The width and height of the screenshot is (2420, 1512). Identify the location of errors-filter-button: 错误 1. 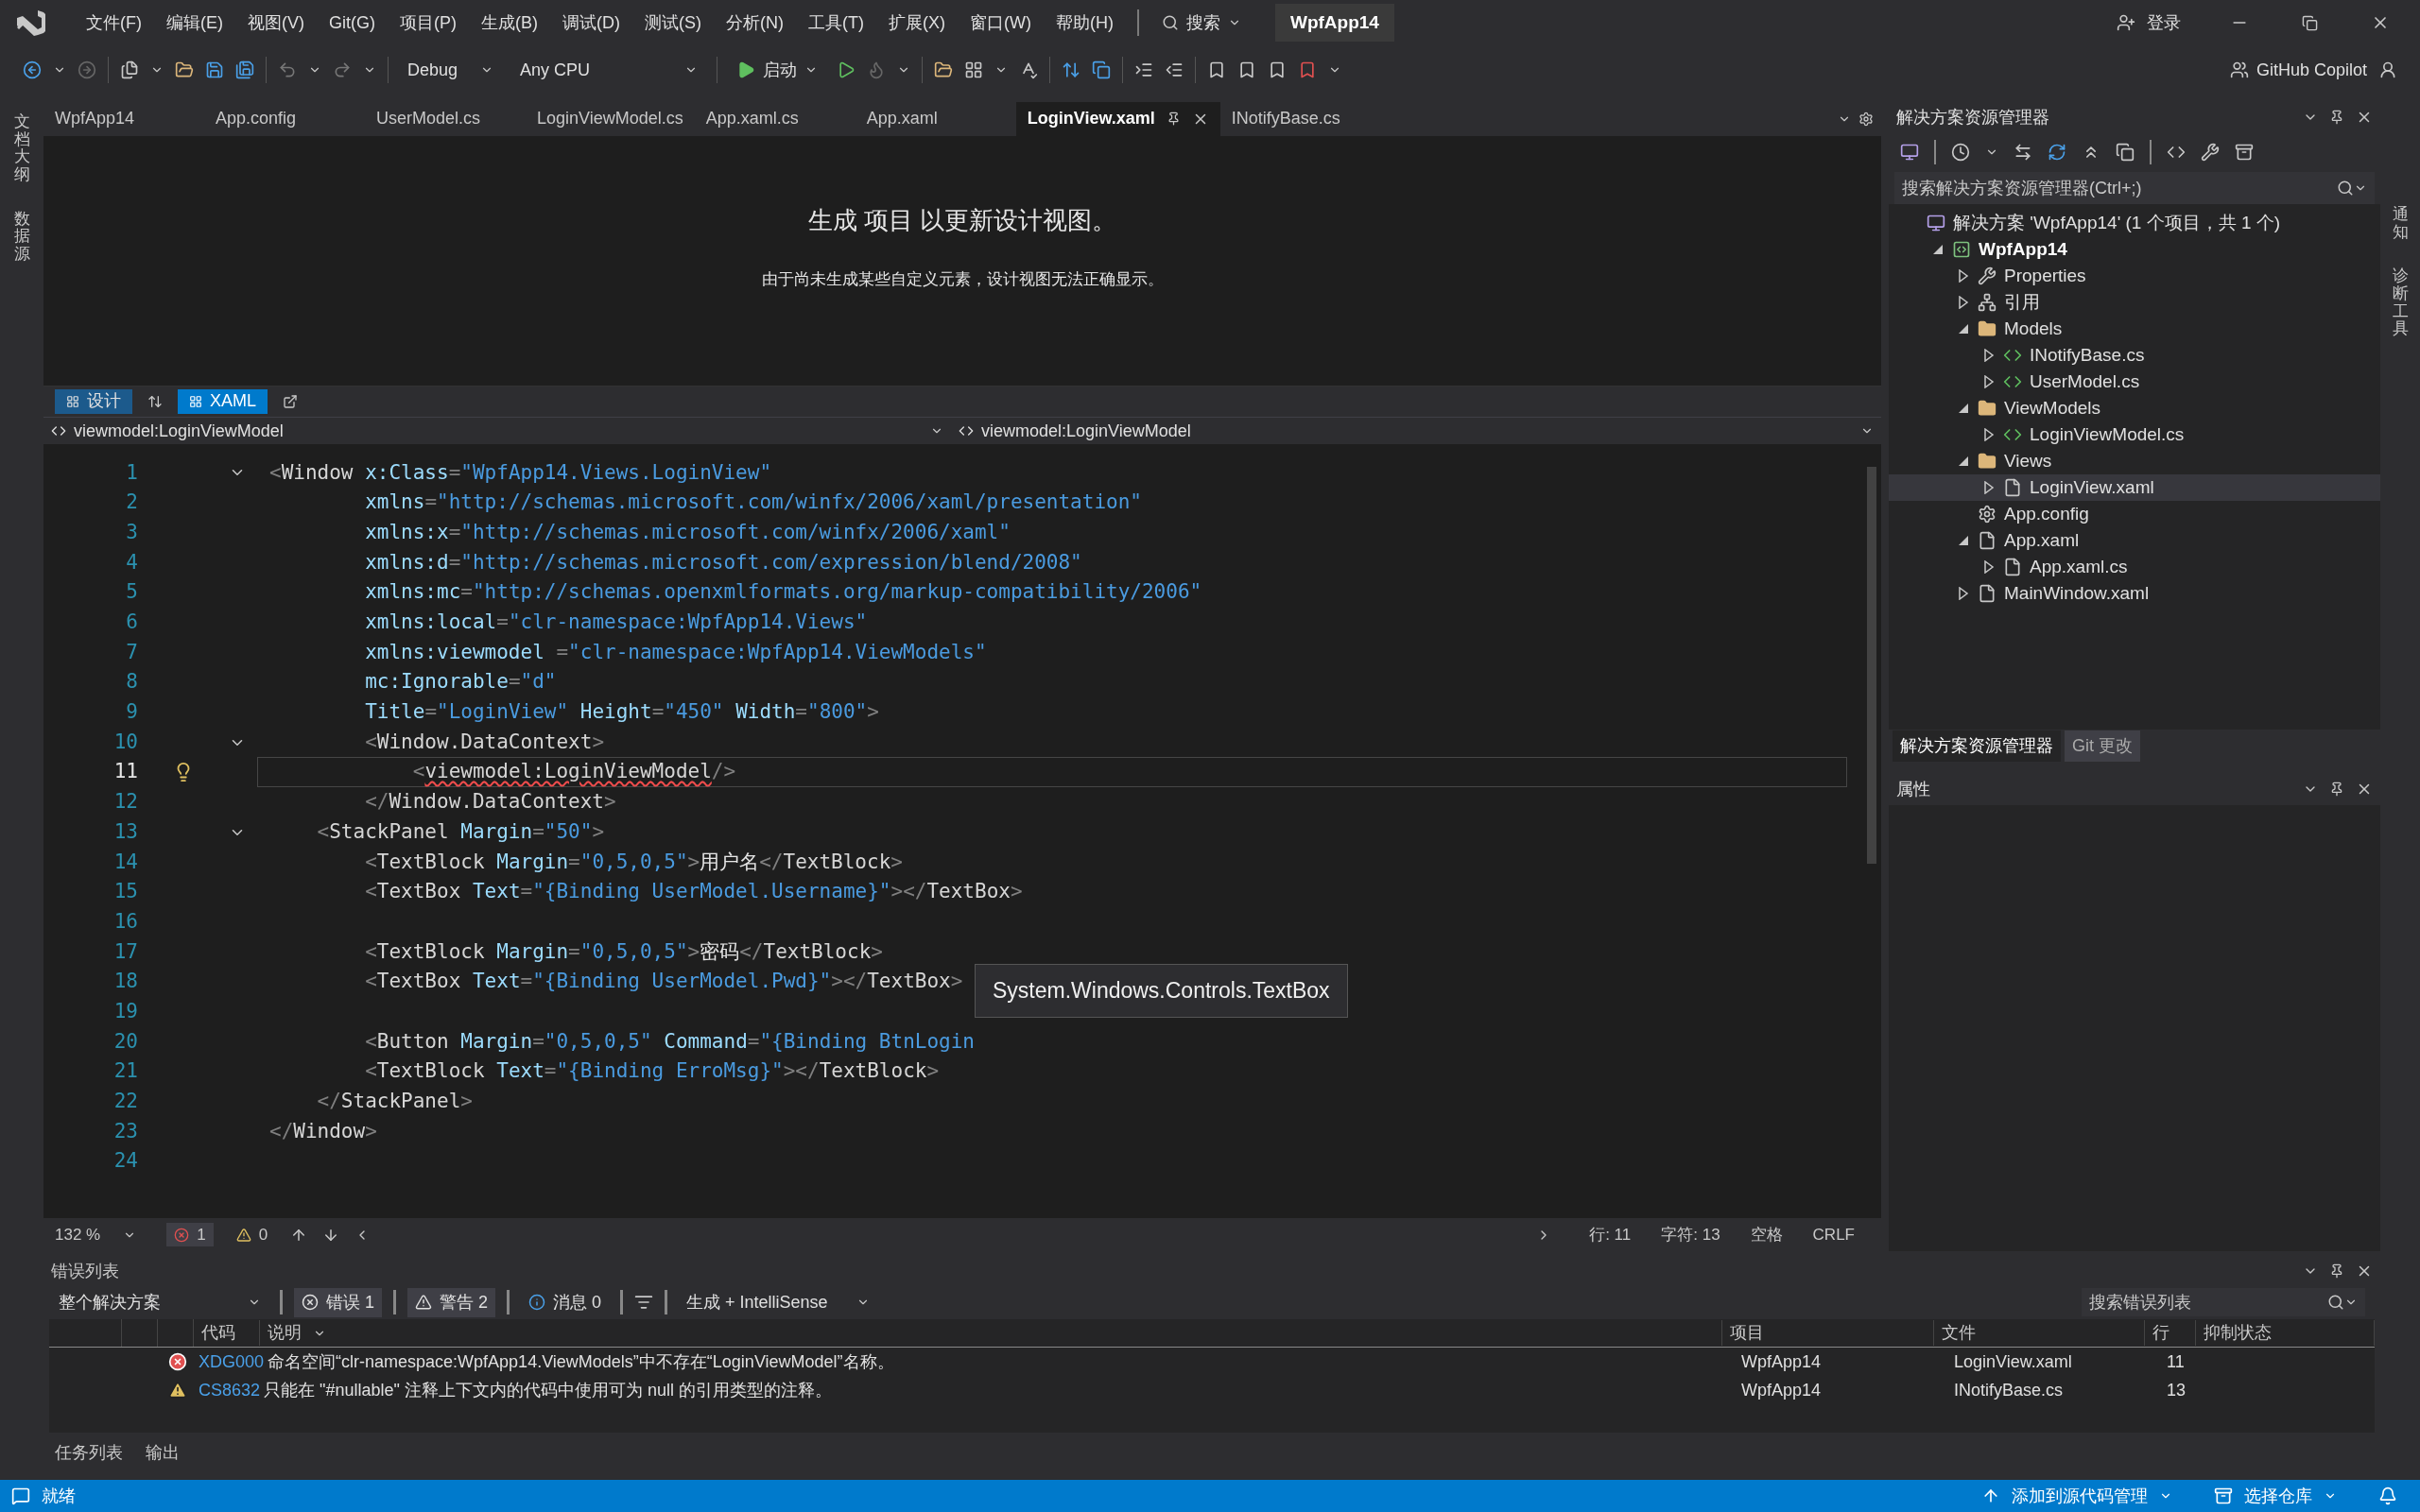
(338, 1302).